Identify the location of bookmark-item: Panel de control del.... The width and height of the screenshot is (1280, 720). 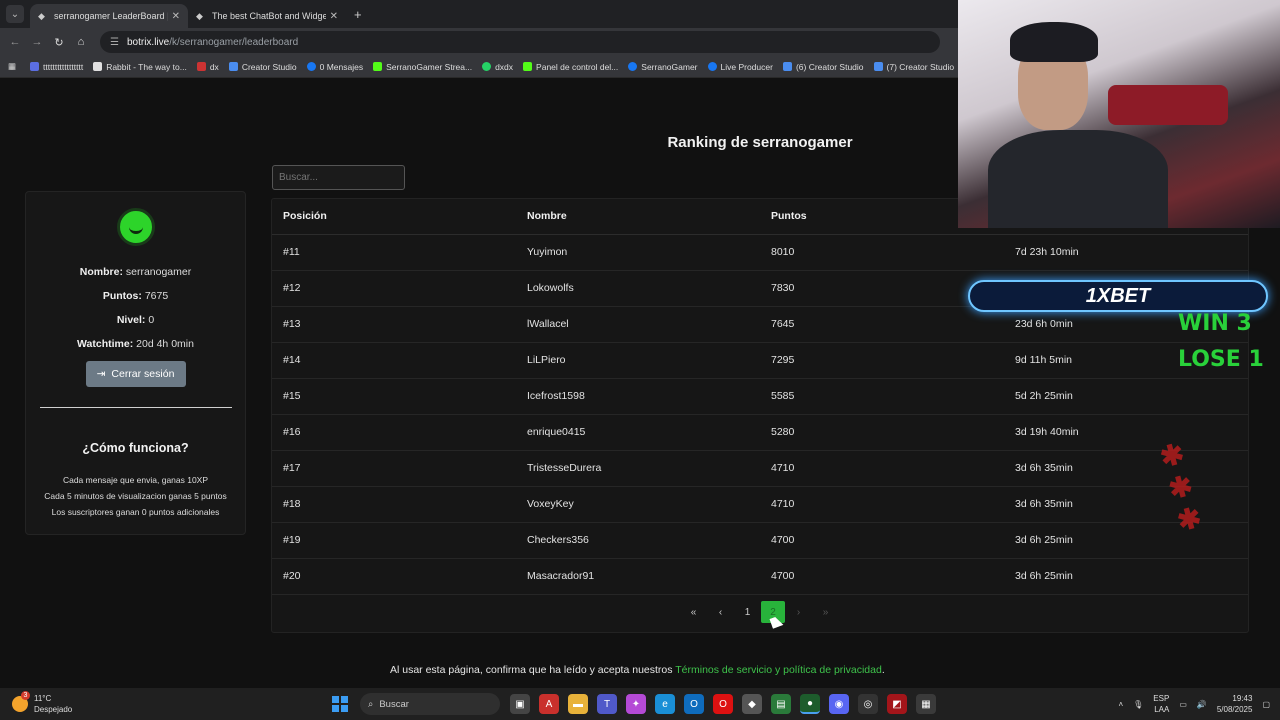
(570, 67).